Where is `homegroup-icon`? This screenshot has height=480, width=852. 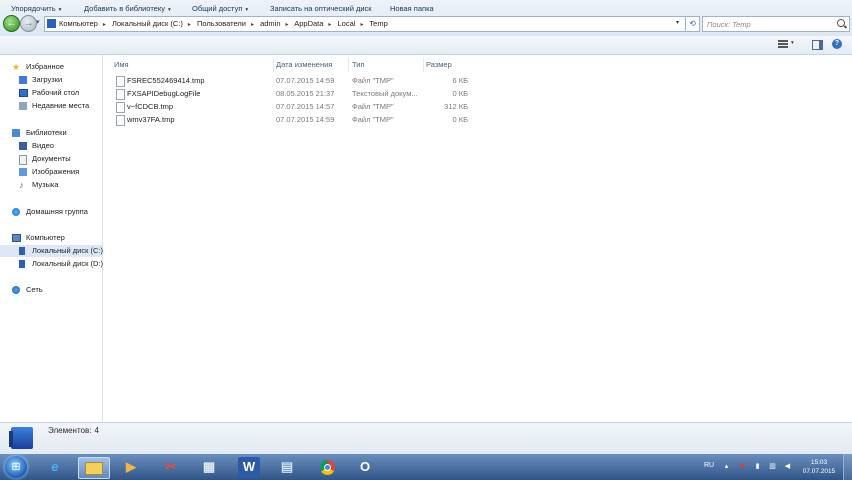 homegroup-icon is located at coordinates (16, 212).